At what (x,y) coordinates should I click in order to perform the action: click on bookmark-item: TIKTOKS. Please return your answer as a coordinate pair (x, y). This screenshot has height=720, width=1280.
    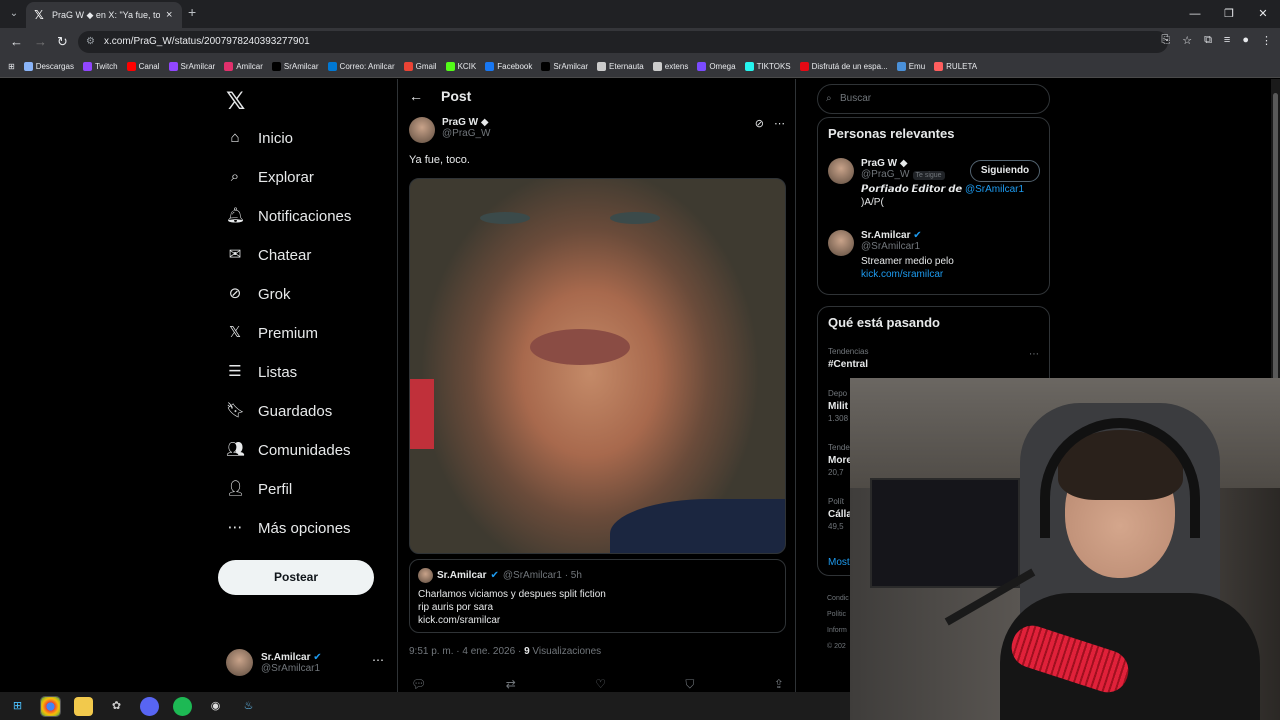
    Looking at the image, I should click on (767, 66).